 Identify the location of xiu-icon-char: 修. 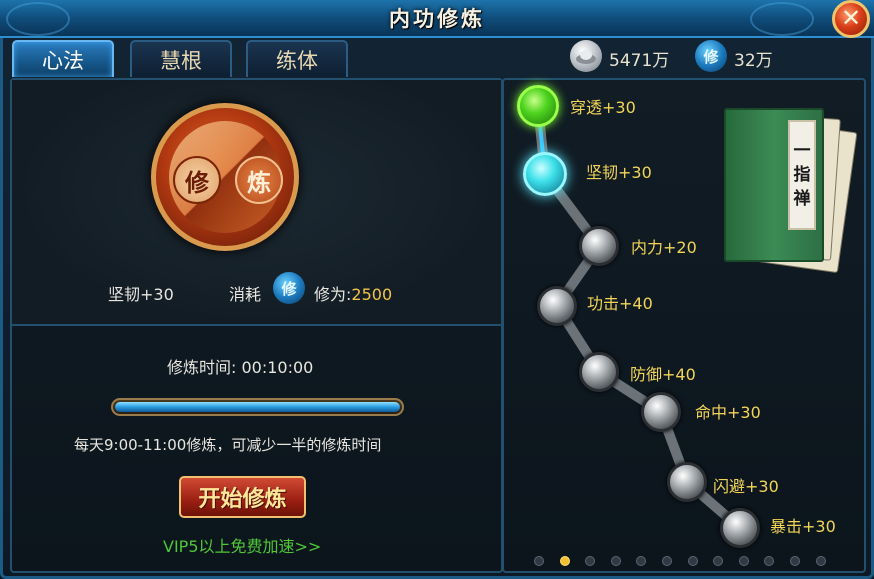
(711, 56).